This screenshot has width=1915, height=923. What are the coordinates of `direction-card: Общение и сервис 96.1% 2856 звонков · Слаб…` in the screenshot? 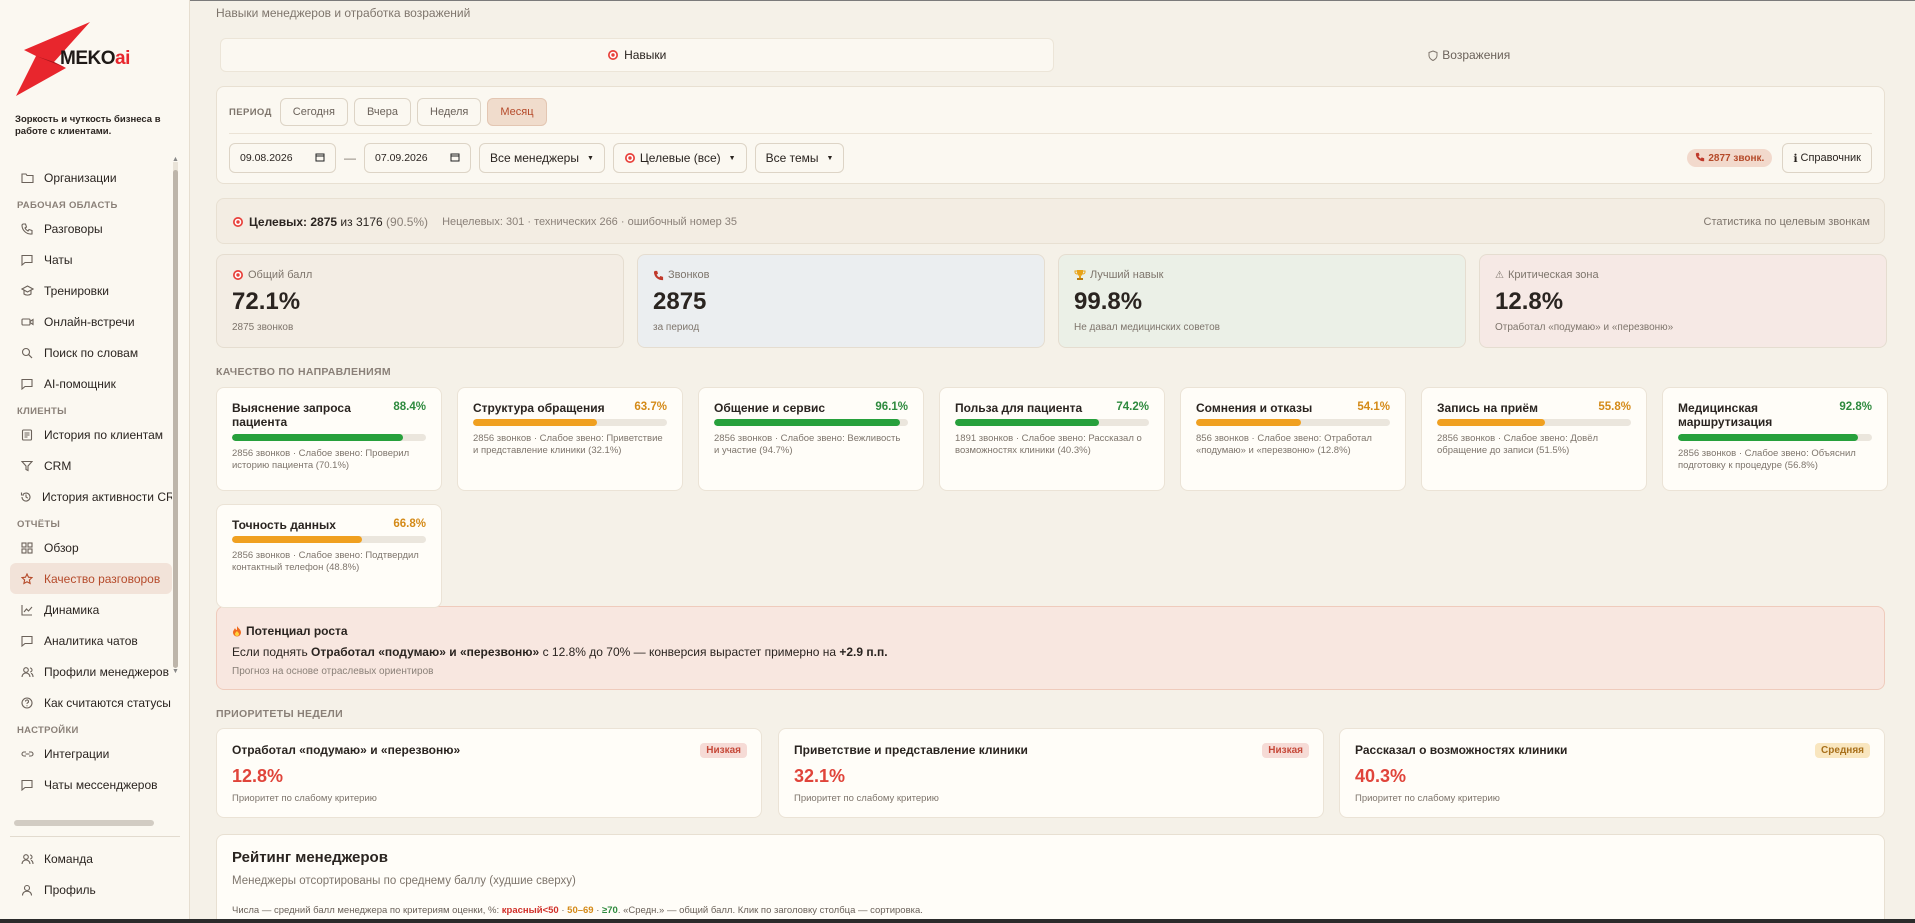 It's located at (811, 439).